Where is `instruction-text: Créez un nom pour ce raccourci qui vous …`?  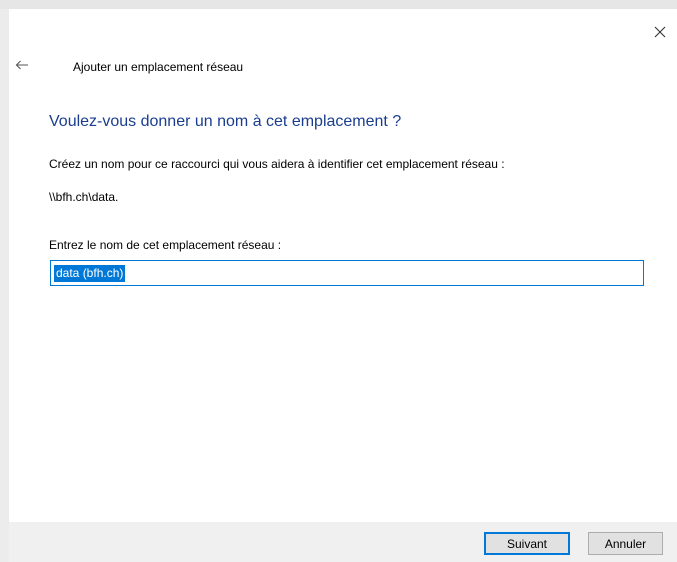
instruction-text: Créez un nom pour ce raccourci qui vous … is located at coordinates (277, 164).